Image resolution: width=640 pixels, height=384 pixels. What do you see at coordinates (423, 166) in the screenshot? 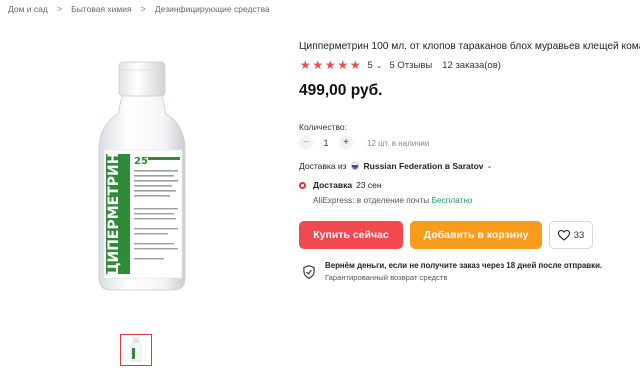
I see `delivery-from-location: Russian Federation в Saratov` at bounding box center [423, 166].